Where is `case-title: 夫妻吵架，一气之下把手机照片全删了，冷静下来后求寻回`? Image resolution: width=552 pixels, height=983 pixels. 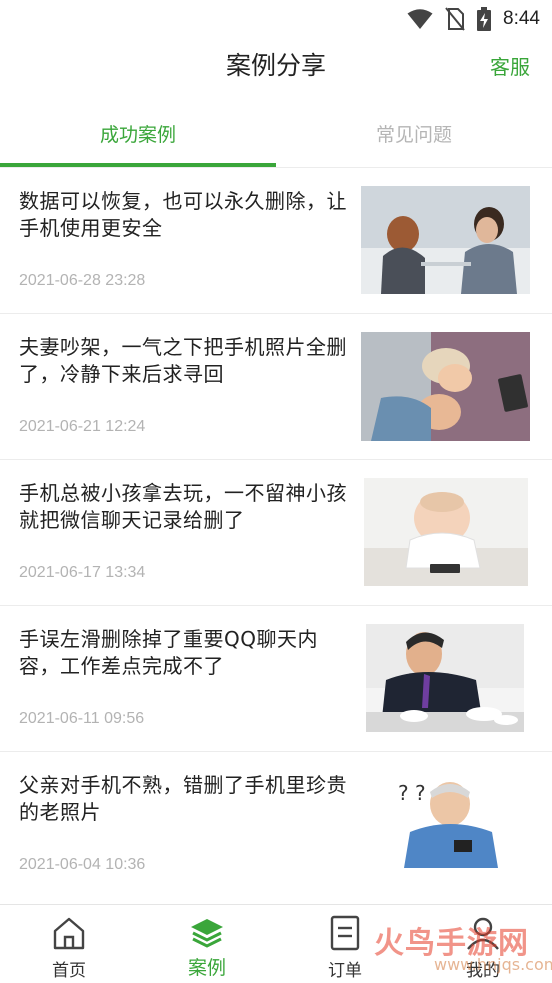
case-title: 夫妻吵架，一气之下把手机照片全删了，冷静下来后求寻回 is located at coordinates (183, 360).